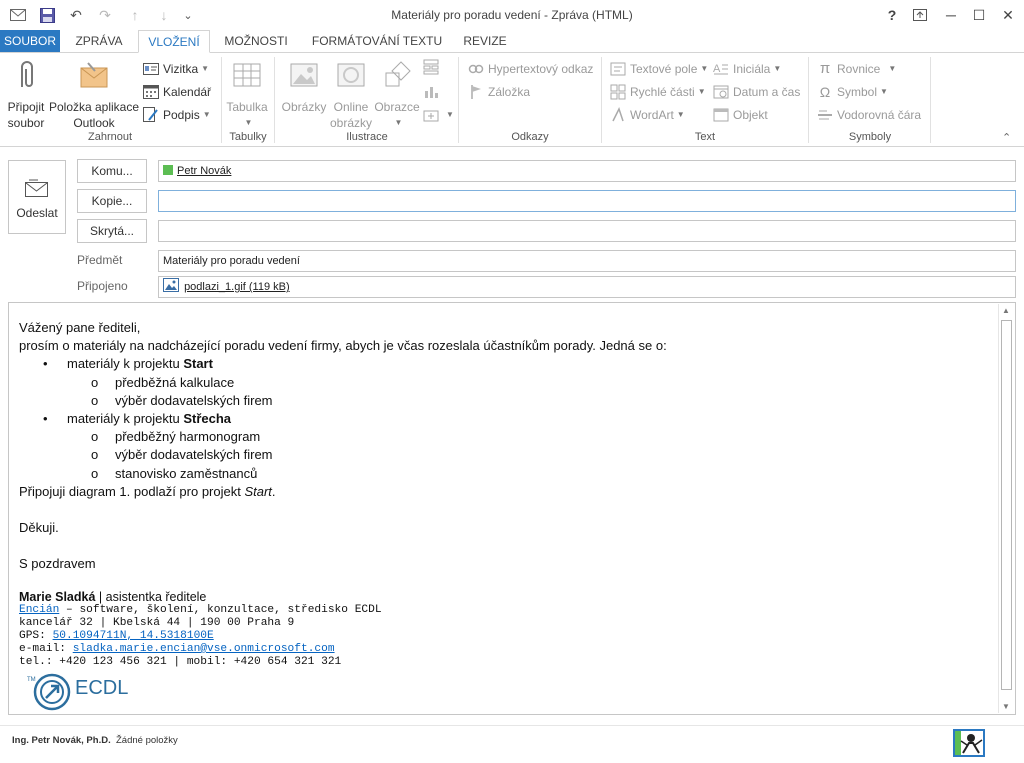  What do you see at coordinates (721, 115) in the screenshot?
I see `object-icon` at bounding box center [721, 115].